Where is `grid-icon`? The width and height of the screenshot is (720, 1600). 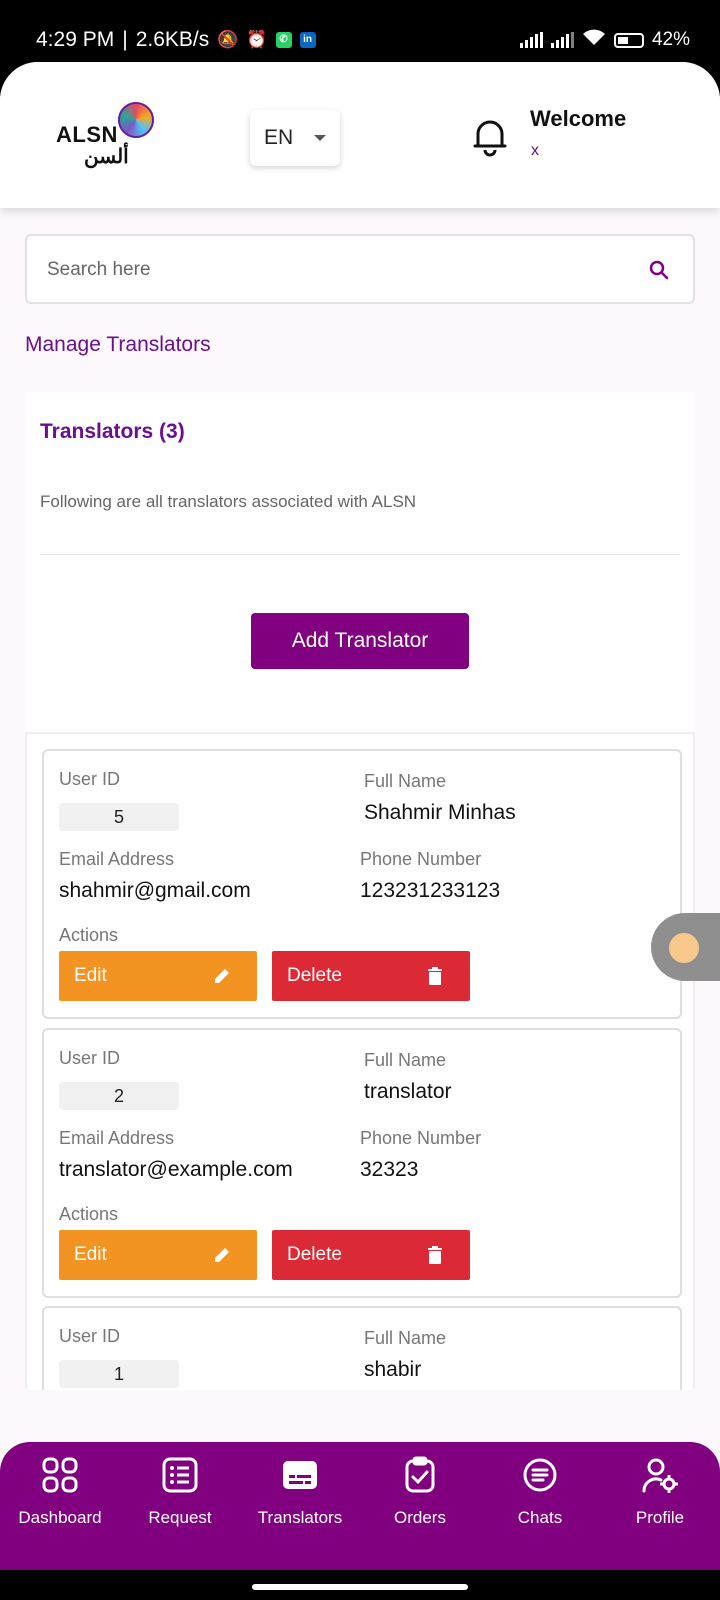 grid-icon is located at coordinates (60, 1475).